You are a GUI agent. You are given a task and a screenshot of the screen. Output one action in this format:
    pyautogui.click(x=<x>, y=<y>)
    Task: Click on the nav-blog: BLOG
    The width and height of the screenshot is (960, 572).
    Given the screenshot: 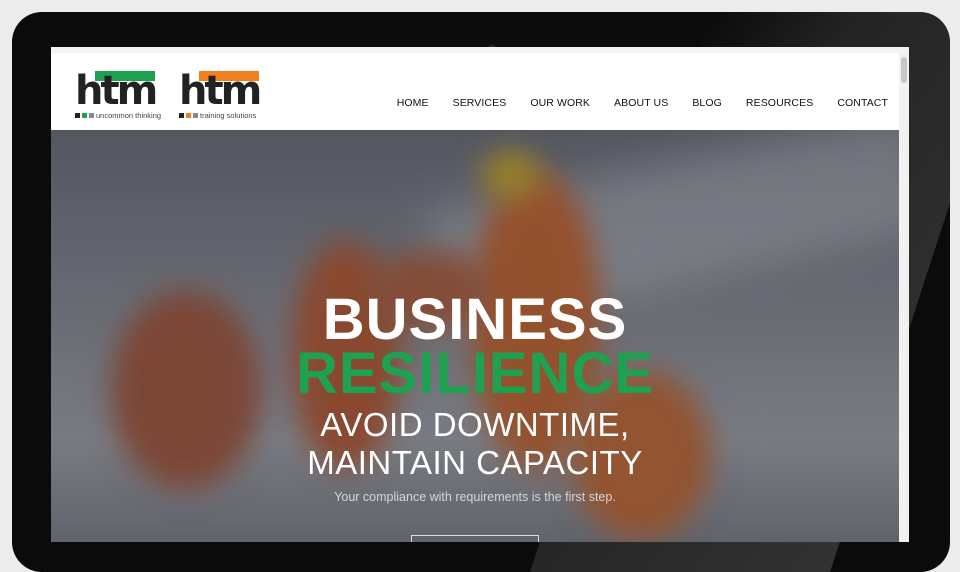 What is the action you would take?
    pyautogui.click(x=707, y=103)
    